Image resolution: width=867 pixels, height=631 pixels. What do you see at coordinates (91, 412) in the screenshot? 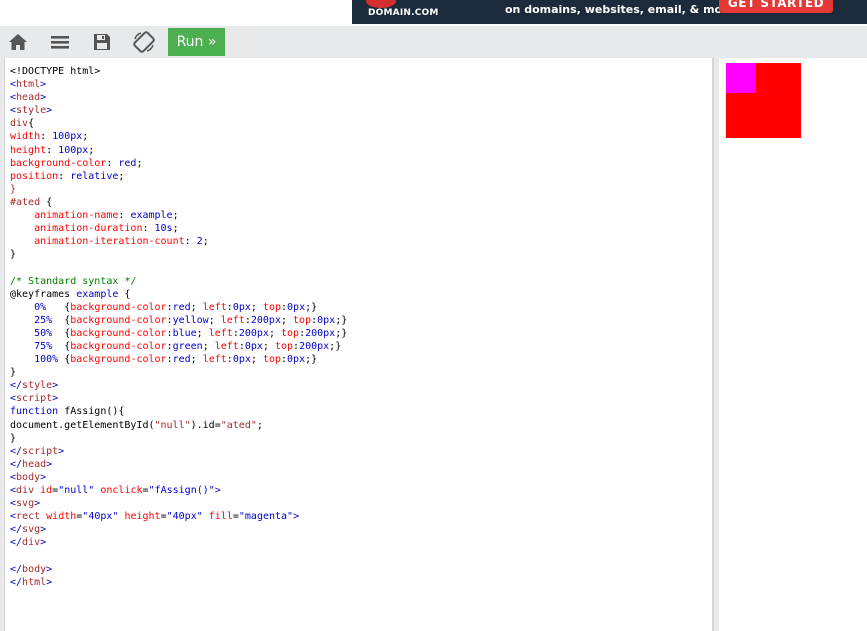
I see `code-token: fAssign(){` at bounding box center [91, 412].